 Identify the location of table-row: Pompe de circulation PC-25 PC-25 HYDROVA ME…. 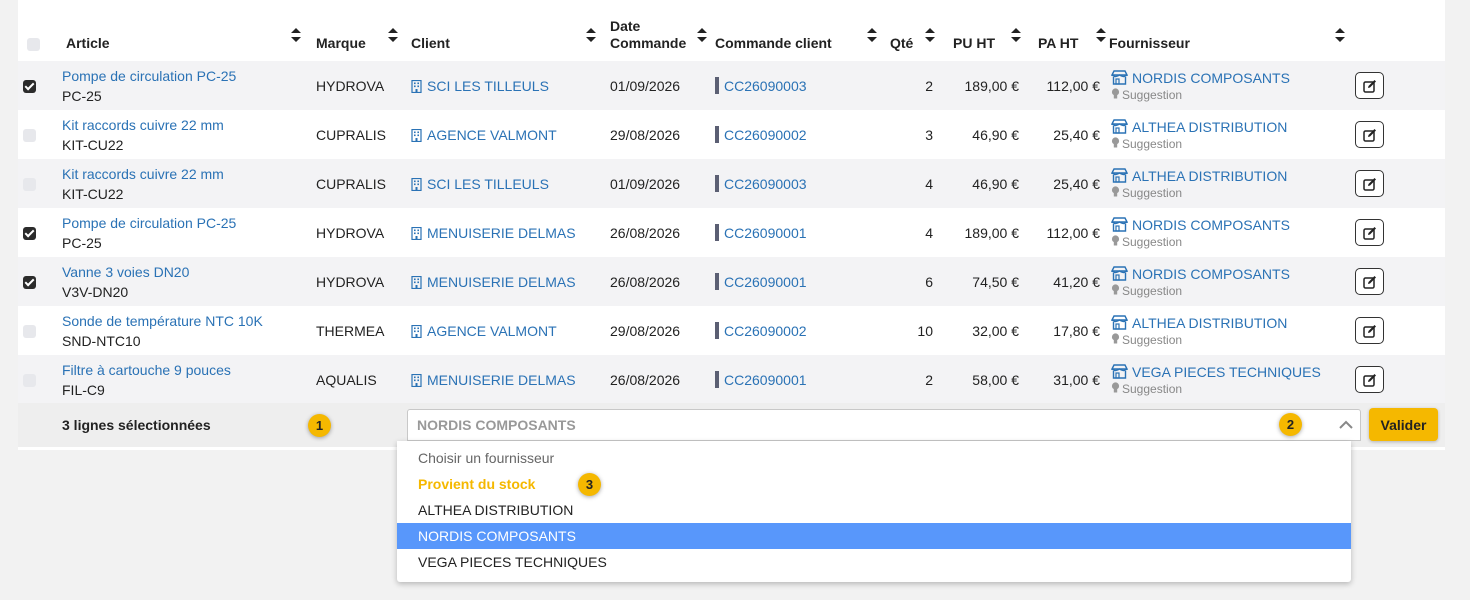
(731, 232).